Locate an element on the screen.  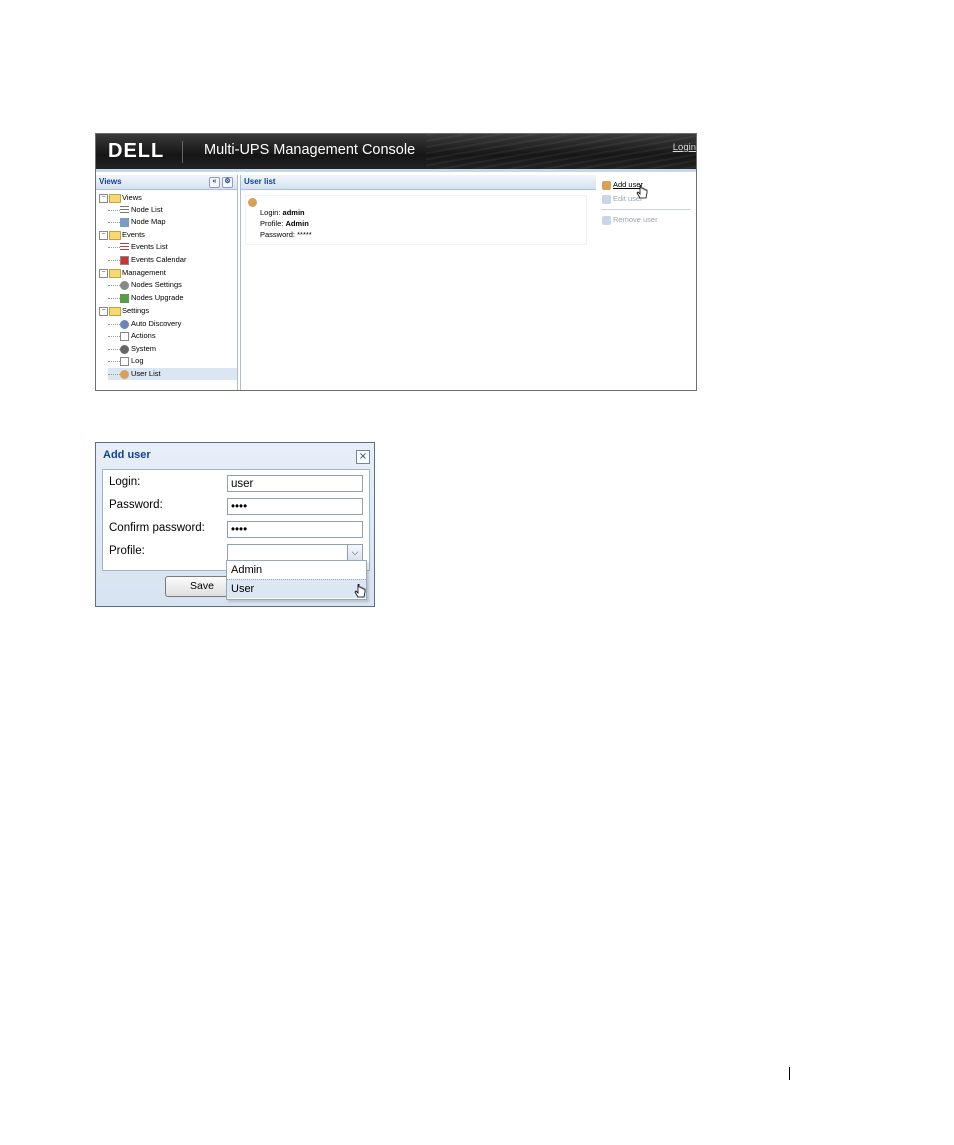
user-password: Password: ***** is located at coordinates (286, 234).